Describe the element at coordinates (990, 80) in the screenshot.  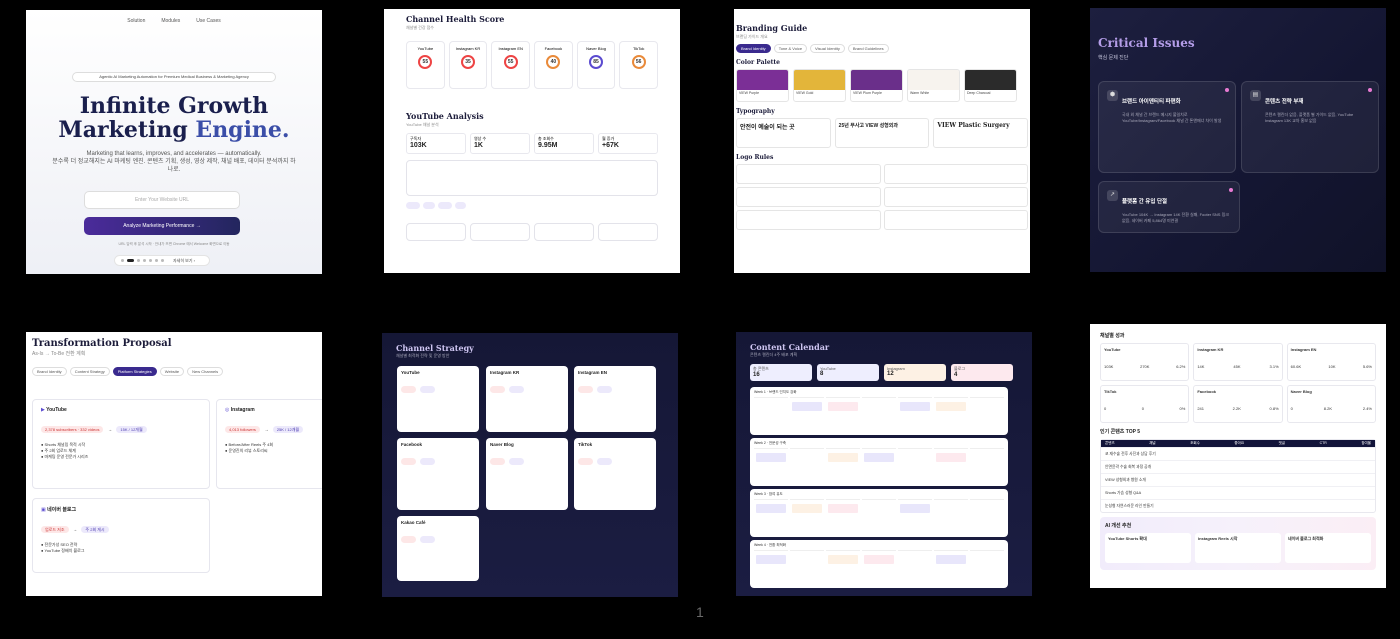
I see `swatch-color` at that location.